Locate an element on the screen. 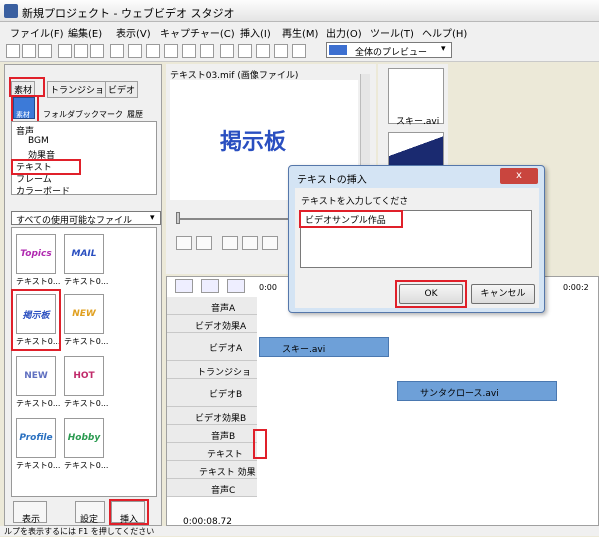 The height and width of the screenshot is (537, 599). copy-icon is located at coordinates (81, 51).